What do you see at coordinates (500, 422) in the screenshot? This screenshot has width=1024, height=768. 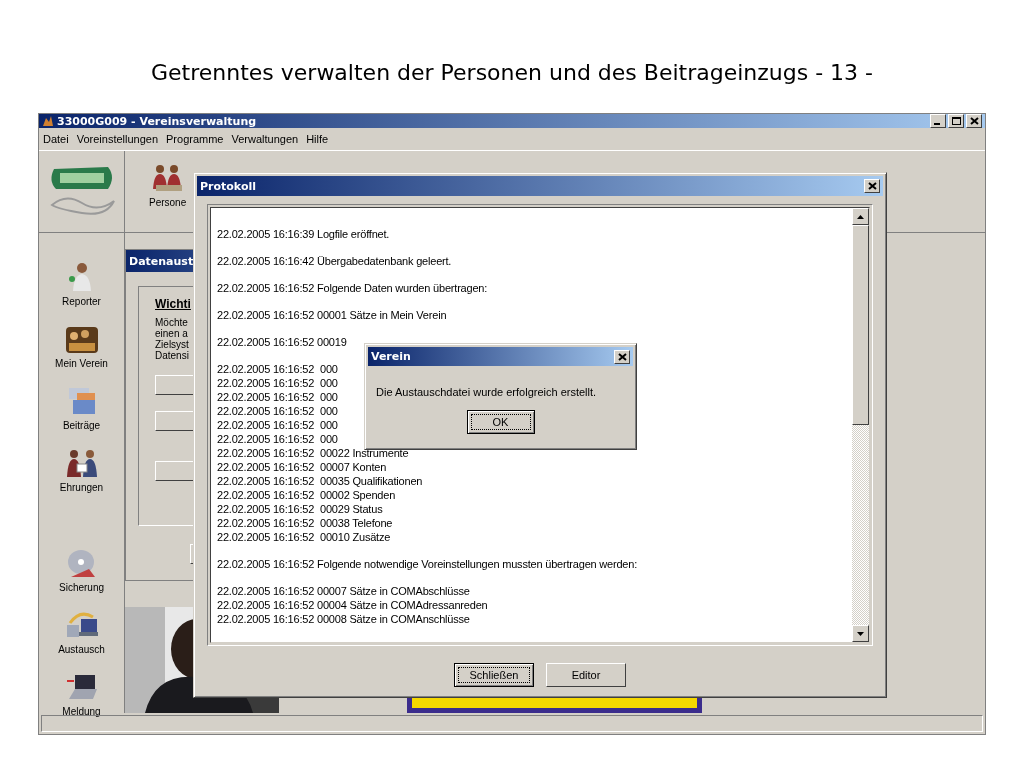 I see `ok-button: OK` at bounding box center [500, 422].